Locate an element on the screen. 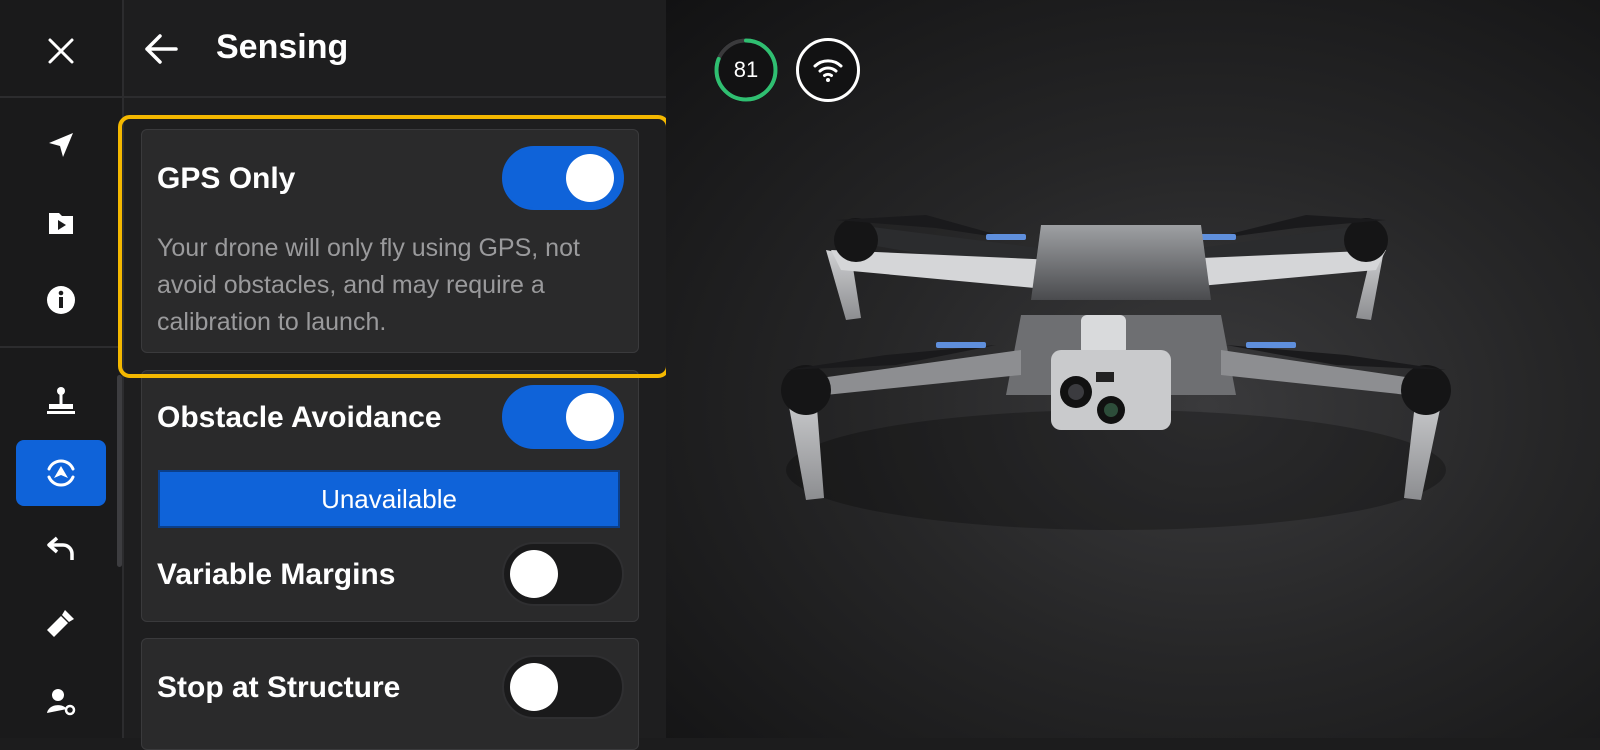 The height and width of the screenshot is (750, 1600). obstacle-avoidance-toggle is located at coordinates (563, 417).